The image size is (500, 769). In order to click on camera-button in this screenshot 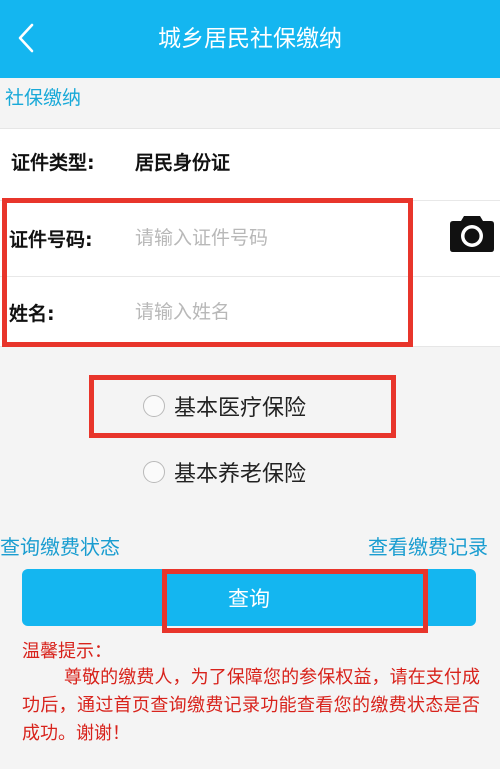, I will do `click(472, 232)`.